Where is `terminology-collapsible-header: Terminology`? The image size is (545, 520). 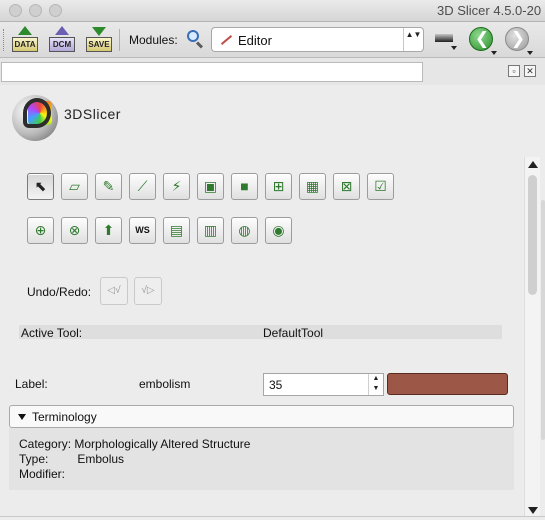 terminology-collapsible-header: Terminology is located at coordinates (261, 416).